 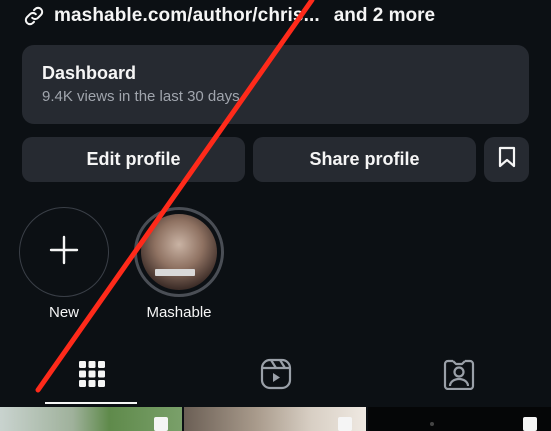 I want to click on profile-link-row: mashable.com/author/chris... and 2 more, so click(x=228, y=16).